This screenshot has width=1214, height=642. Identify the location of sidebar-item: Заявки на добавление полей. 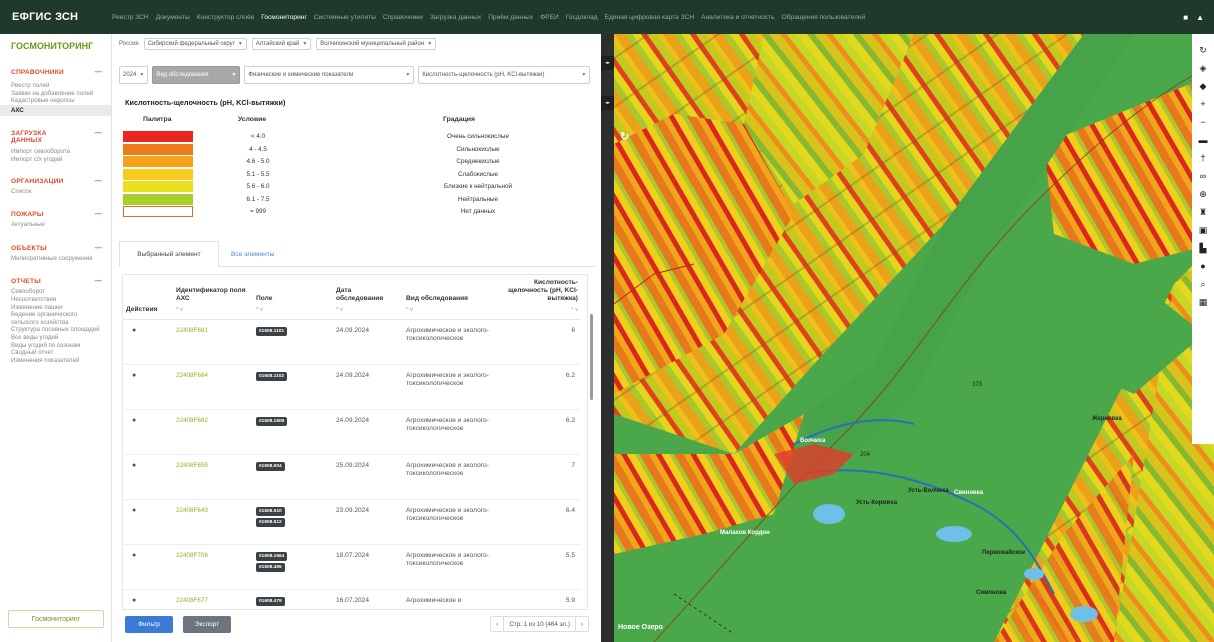
(55, 94).